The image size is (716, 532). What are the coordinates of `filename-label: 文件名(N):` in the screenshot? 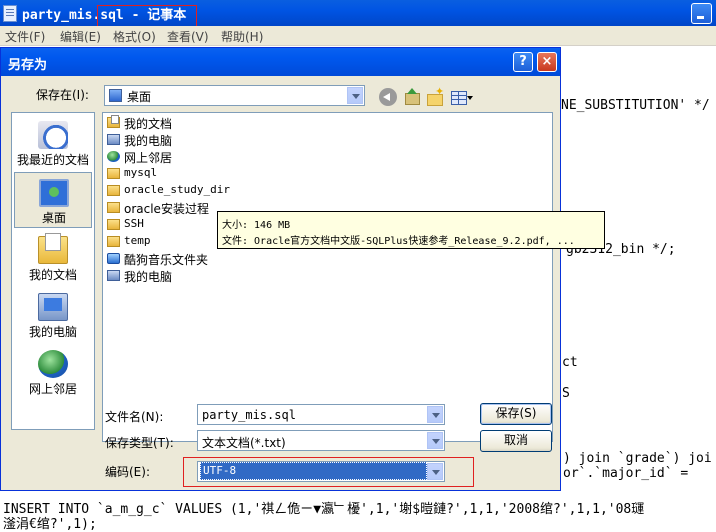 It's located at (134, 417).